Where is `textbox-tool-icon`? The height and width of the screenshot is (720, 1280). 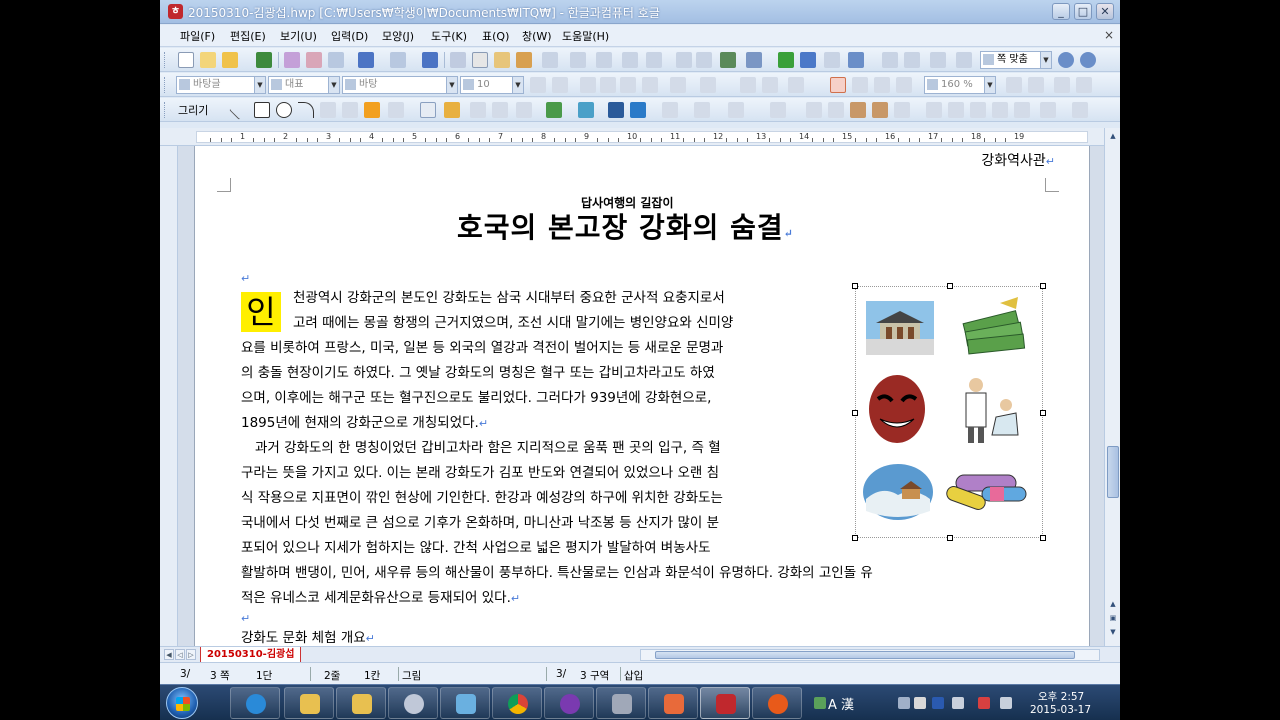 textbox-tool-icon is located at coordinates (428, 110).